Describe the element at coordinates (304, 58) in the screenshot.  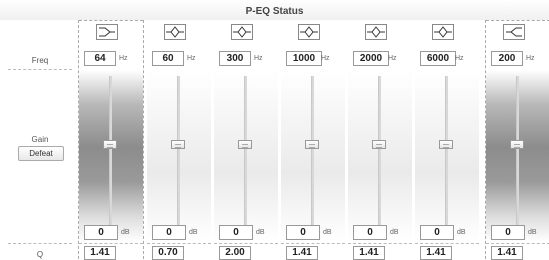
I see `freq-input: 1000` at that location.